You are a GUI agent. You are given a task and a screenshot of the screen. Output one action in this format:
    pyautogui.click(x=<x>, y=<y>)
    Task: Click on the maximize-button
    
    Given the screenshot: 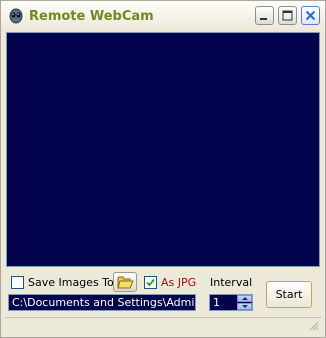 What is the action you would take?
    pyautogui.click(x=287, y=15)
    